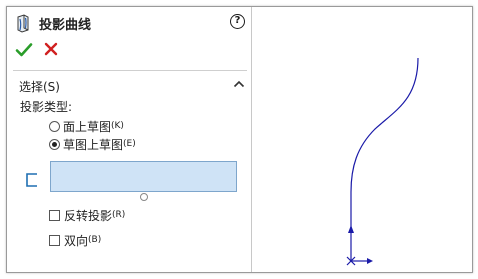  What do you see at coordinates (117, 126) in the screenshot?
I see `radio-shortcut-hint: (K)` at bounding box center [117, 126].